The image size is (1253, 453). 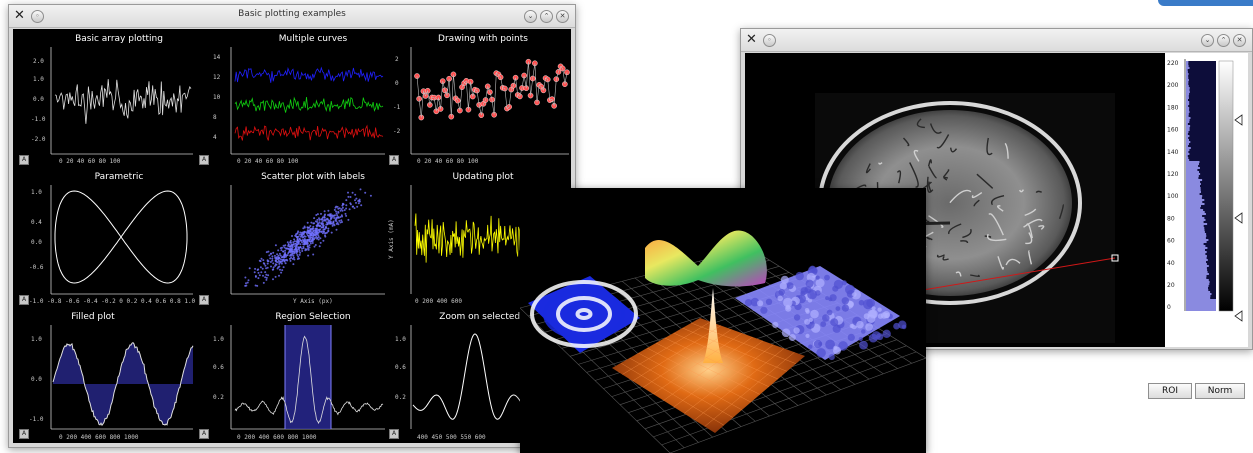 I want to click on svg-text: 2, so click(x=397, y=59).